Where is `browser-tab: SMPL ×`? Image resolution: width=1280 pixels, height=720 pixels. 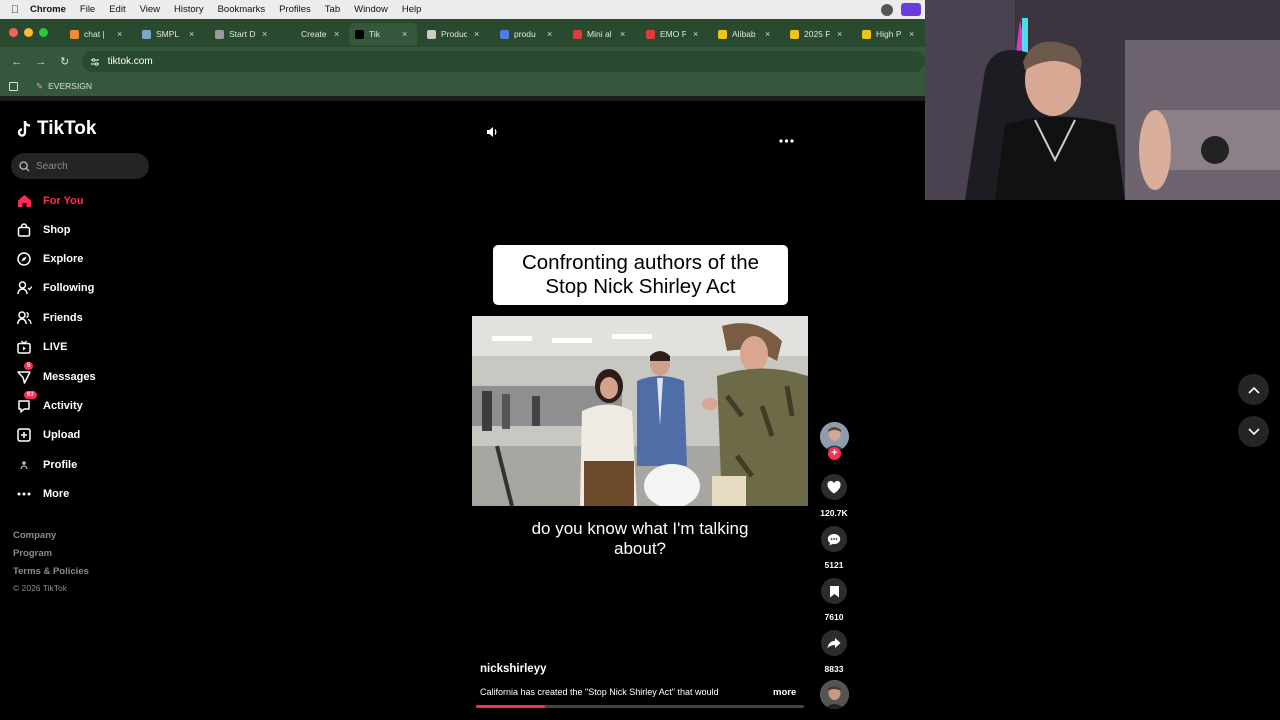 browser-tab: SMPL × is located at coordinates (170, 34).